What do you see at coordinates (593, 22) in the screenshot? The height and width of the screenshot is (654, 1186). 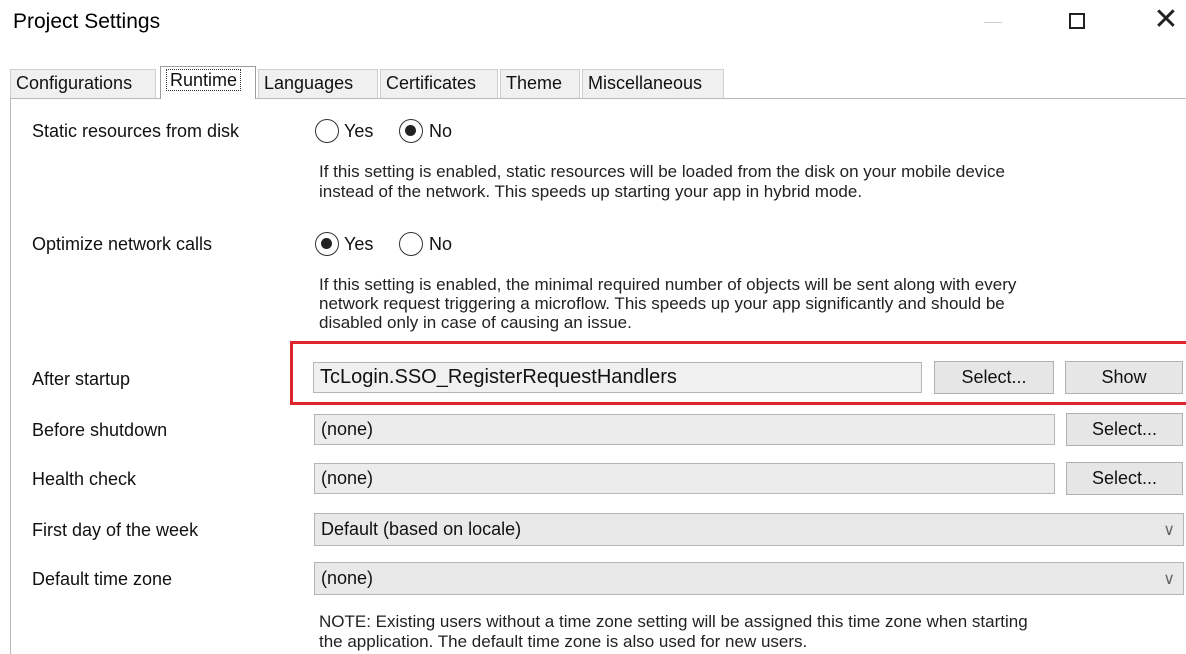 I see `title-bar: Project Settings ✕` at bounding box center [593, 22].